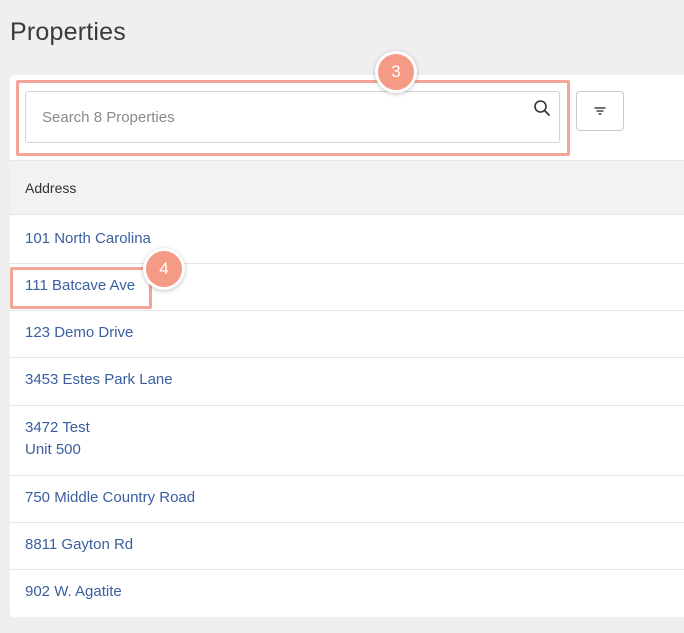 The height and width of the screenshot is (633, 684). I want to click on search-icon, so click(542, 108).